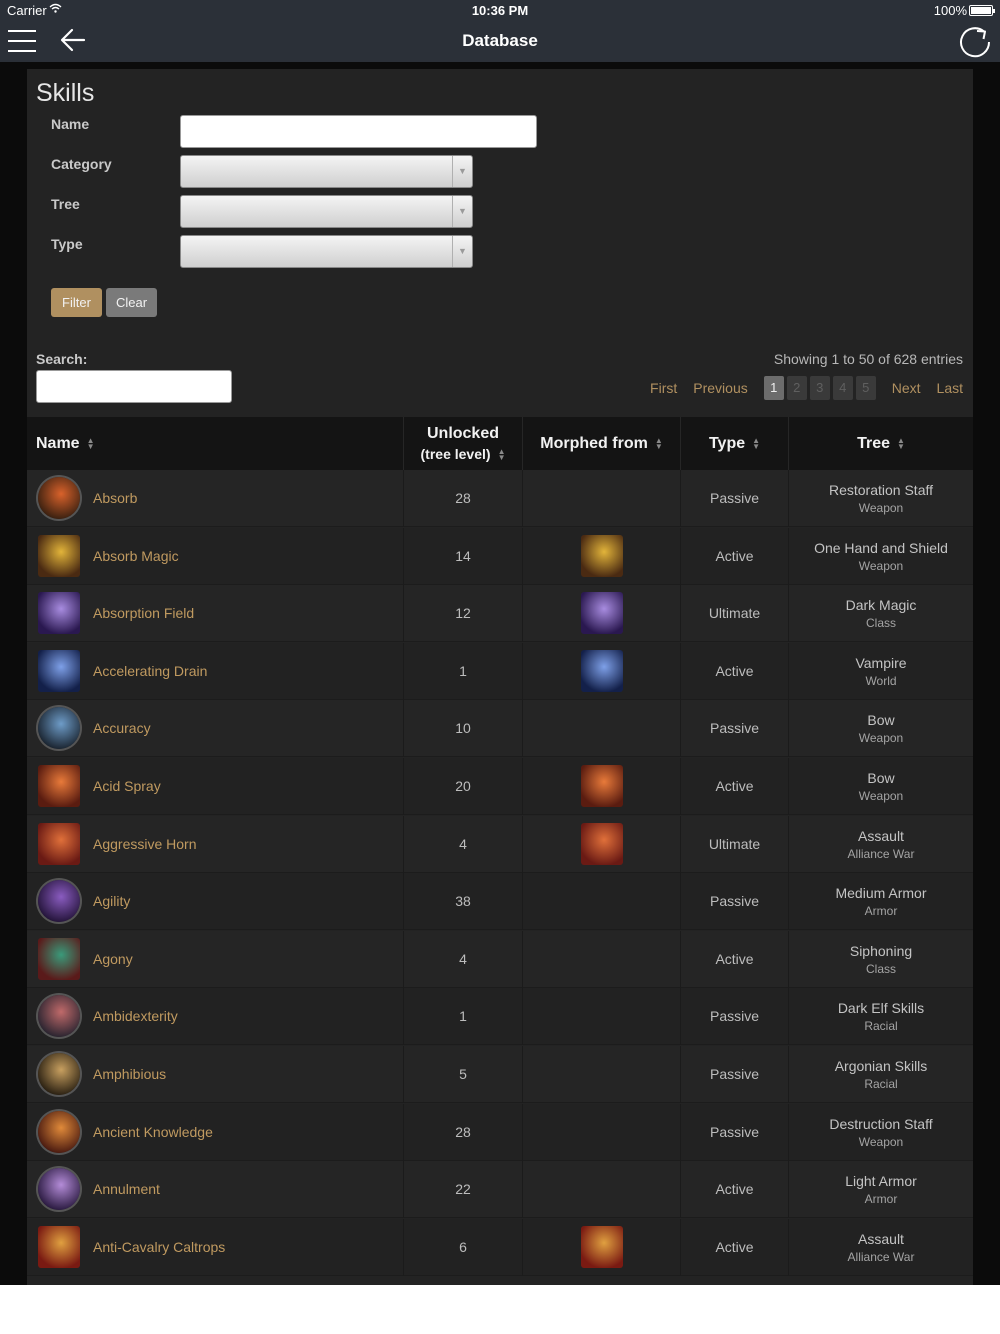 The width and height of the screenshot is (1000, 1334). Describe the element at coordinates (65, 204) in the screenshot. I see `tree-filter-label: Tree` at that location.